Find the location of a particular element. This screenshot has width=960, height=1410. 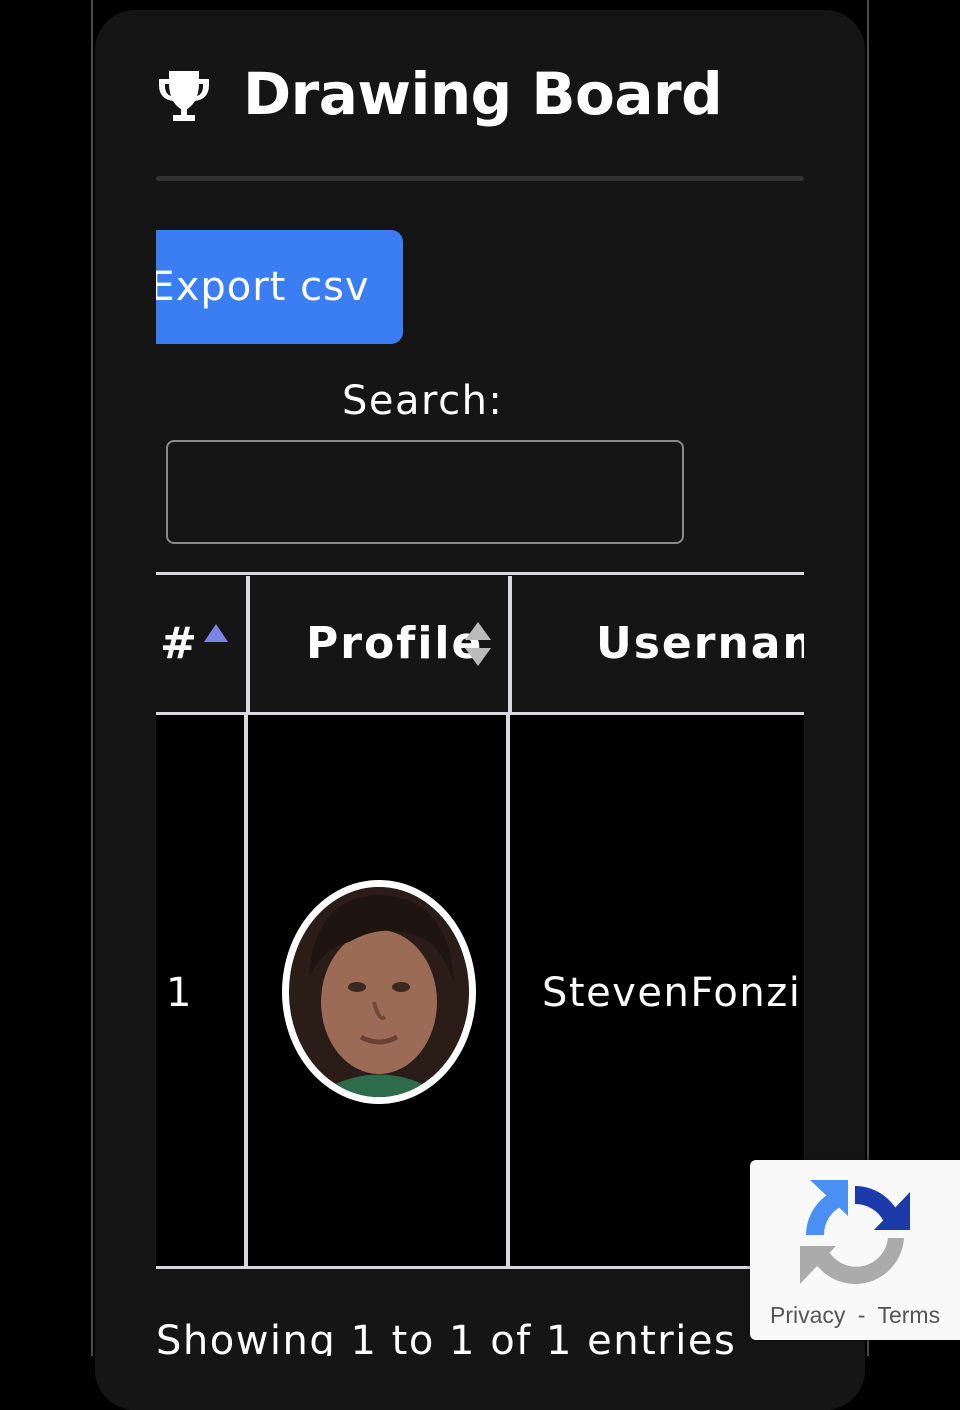

column-header-username: Username is located at coordinates (700, 643).